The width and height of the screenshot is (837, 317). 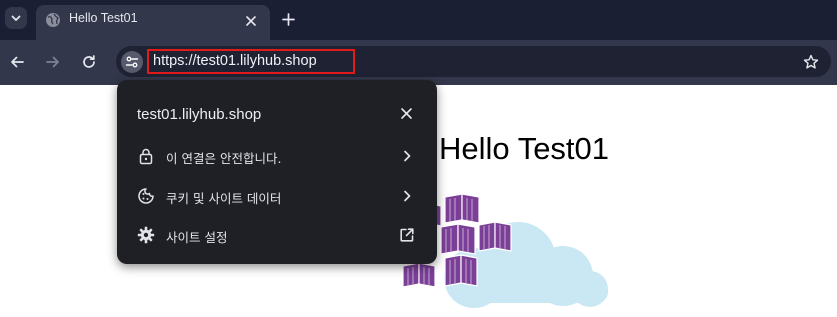 I want to click on plus-icon, so click(x=288, y=19).